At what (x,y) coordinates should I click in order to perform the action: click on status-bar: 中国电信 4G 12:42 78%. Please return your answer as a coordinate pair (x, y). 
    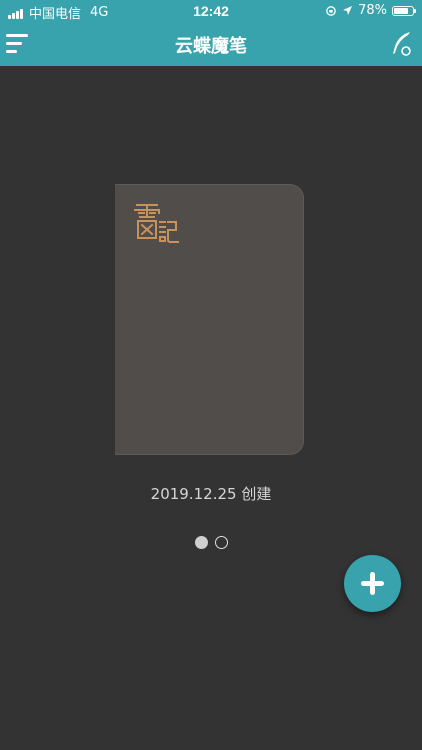
    Looking at the image, I should click on (211, 11).